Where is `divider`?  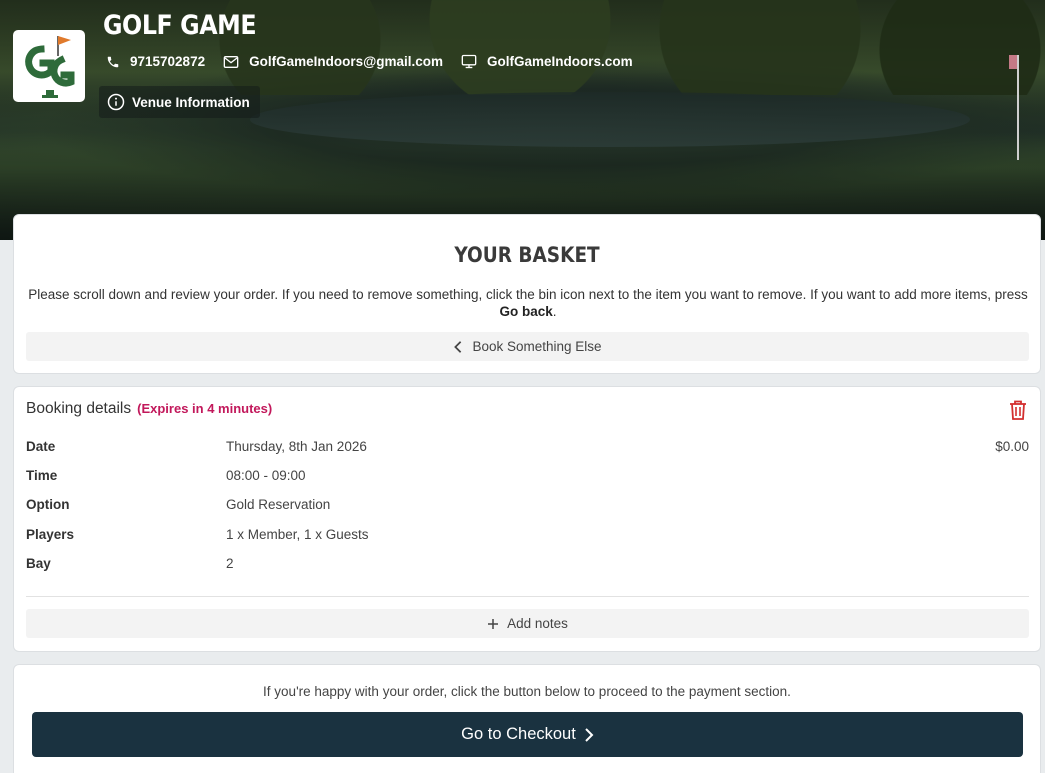 divider is located at coordinates (527, 596).